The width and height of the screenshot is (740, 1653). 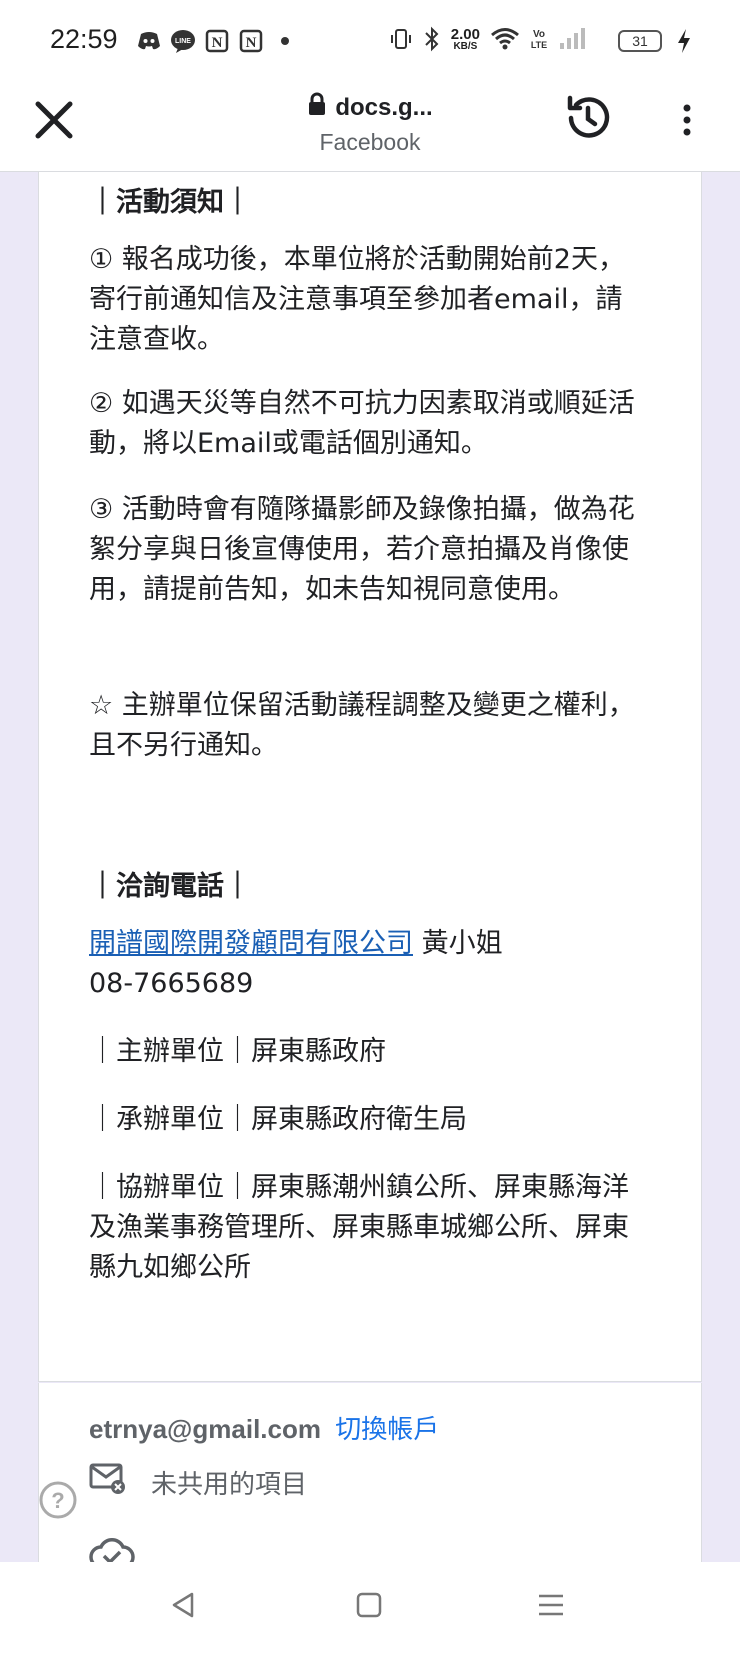 What do you see at coordinates (362, 725) in the screenshot?
I see `notice-star: ☆ 主辦單位保留活動議程調整及變更之權利，且不另行通知。` at bounding box center [362, 725].